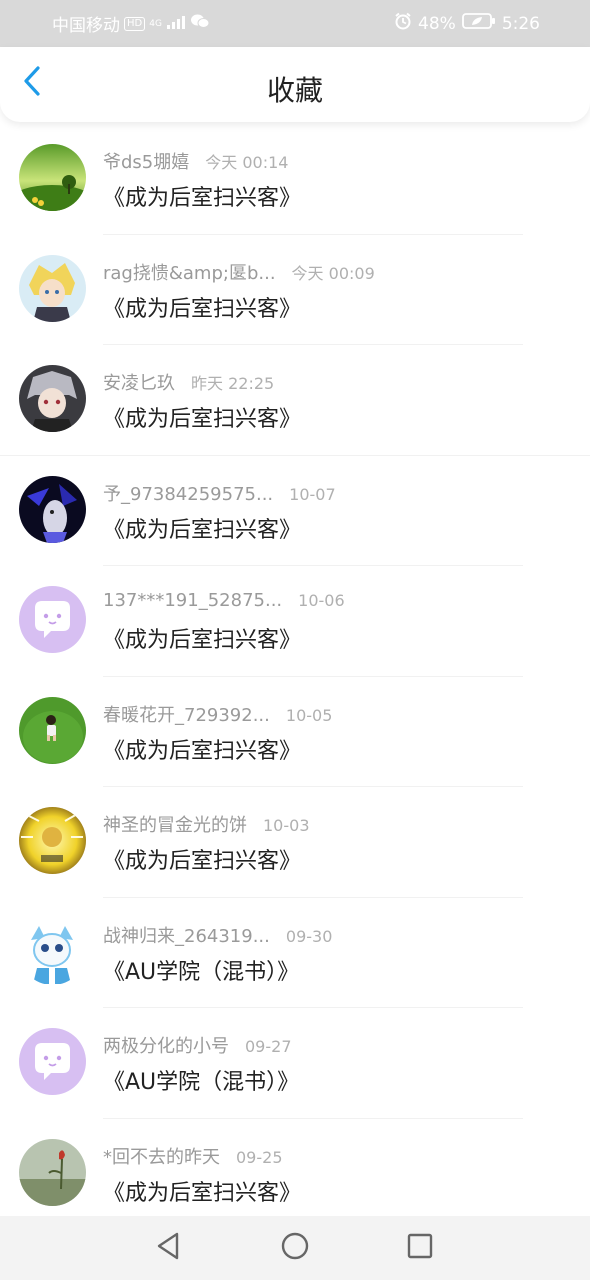 The height and width of the screenshot is (1280, 590). I want to click on home-circle-icon, so click(295, 1248).